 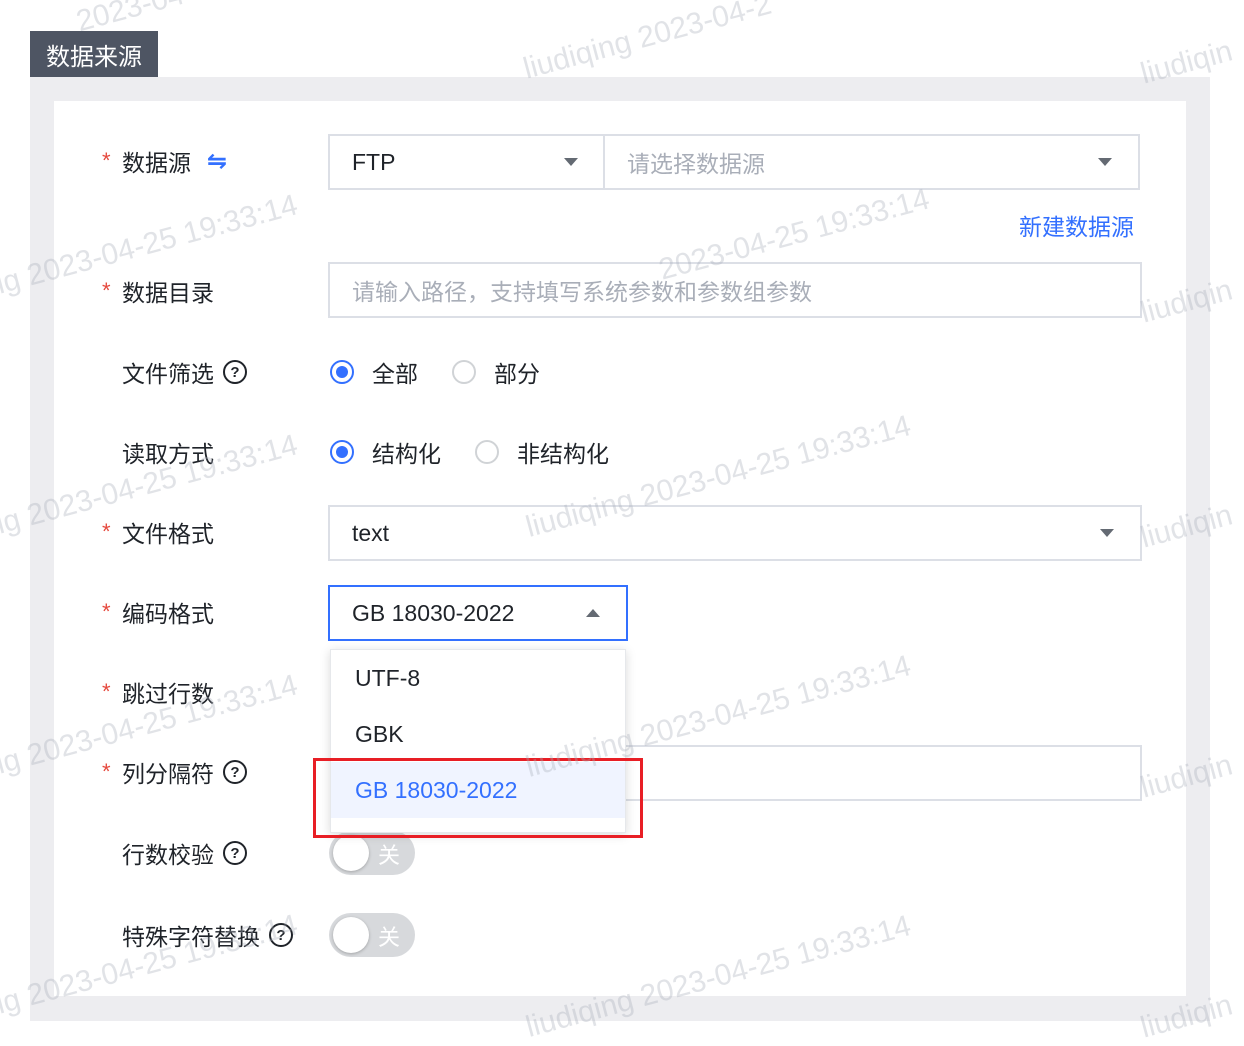 I want to click on encoding-dropdown: UTF-8 GBK GB 18030-2022, so click(x=478, y=741).